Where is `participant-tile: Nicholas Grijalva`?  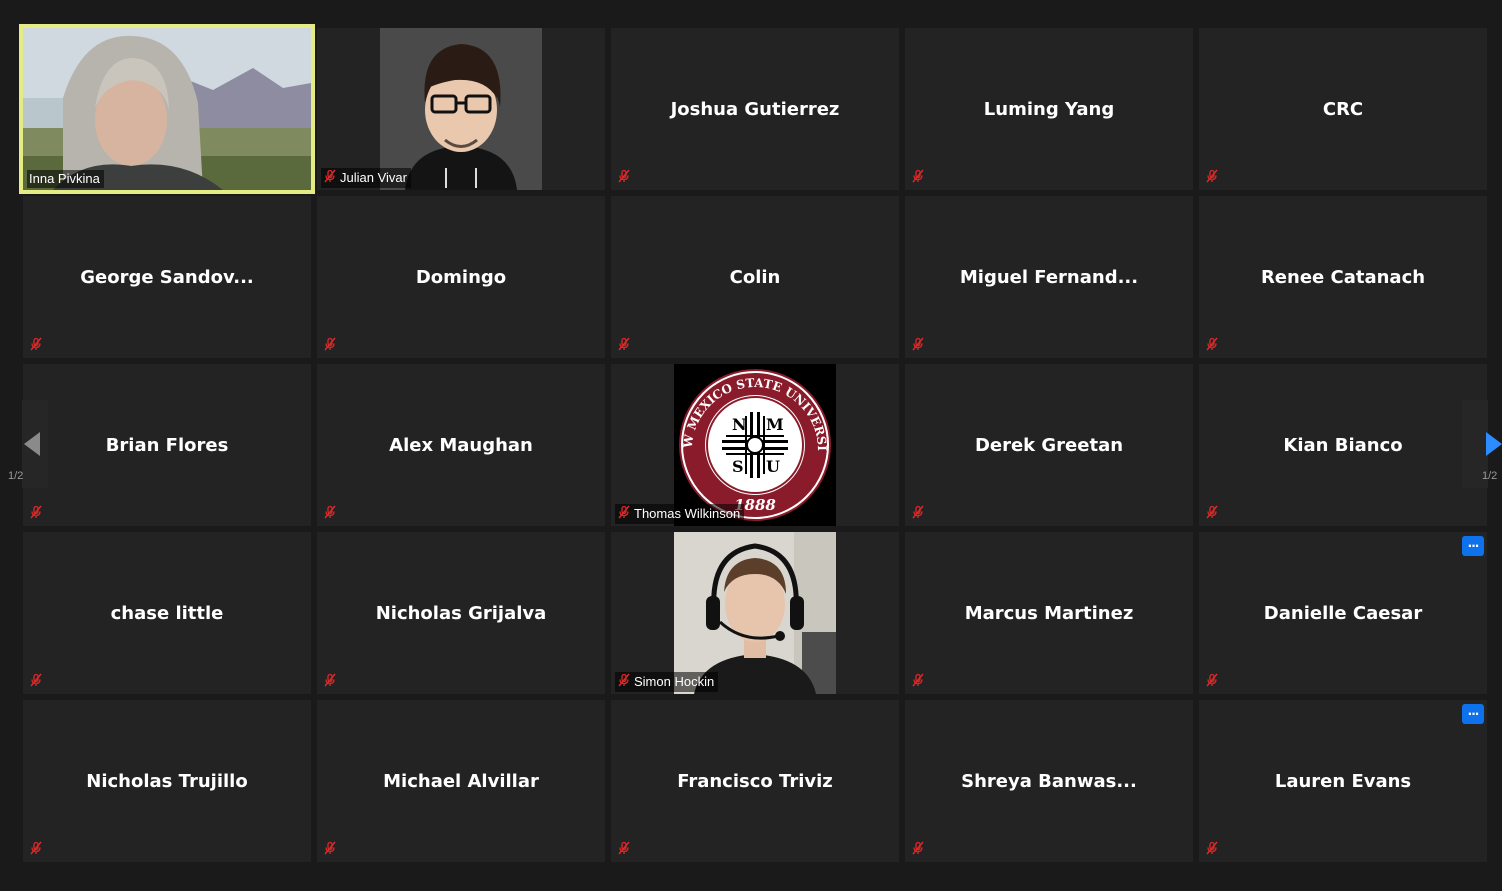
participant-tile: Nicholas Grijalva is located at coordinates (461, 613).